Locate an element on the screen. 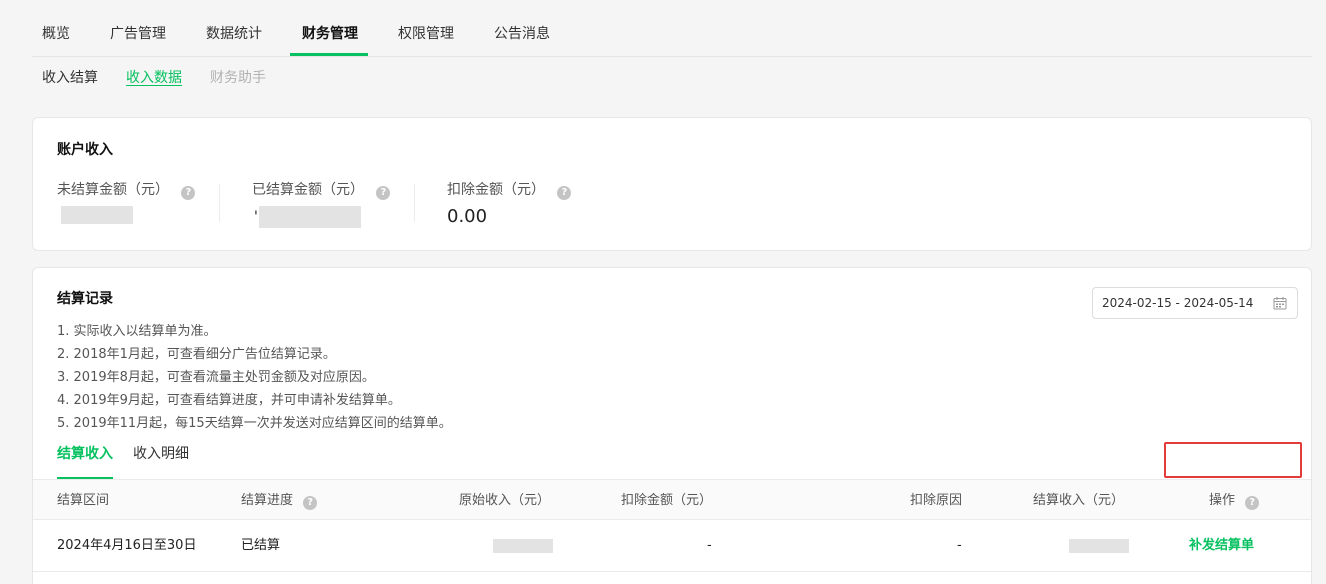  date-range-value: 2024-02-15 - 2024-05-14 is located at coordinates (1178, 303).